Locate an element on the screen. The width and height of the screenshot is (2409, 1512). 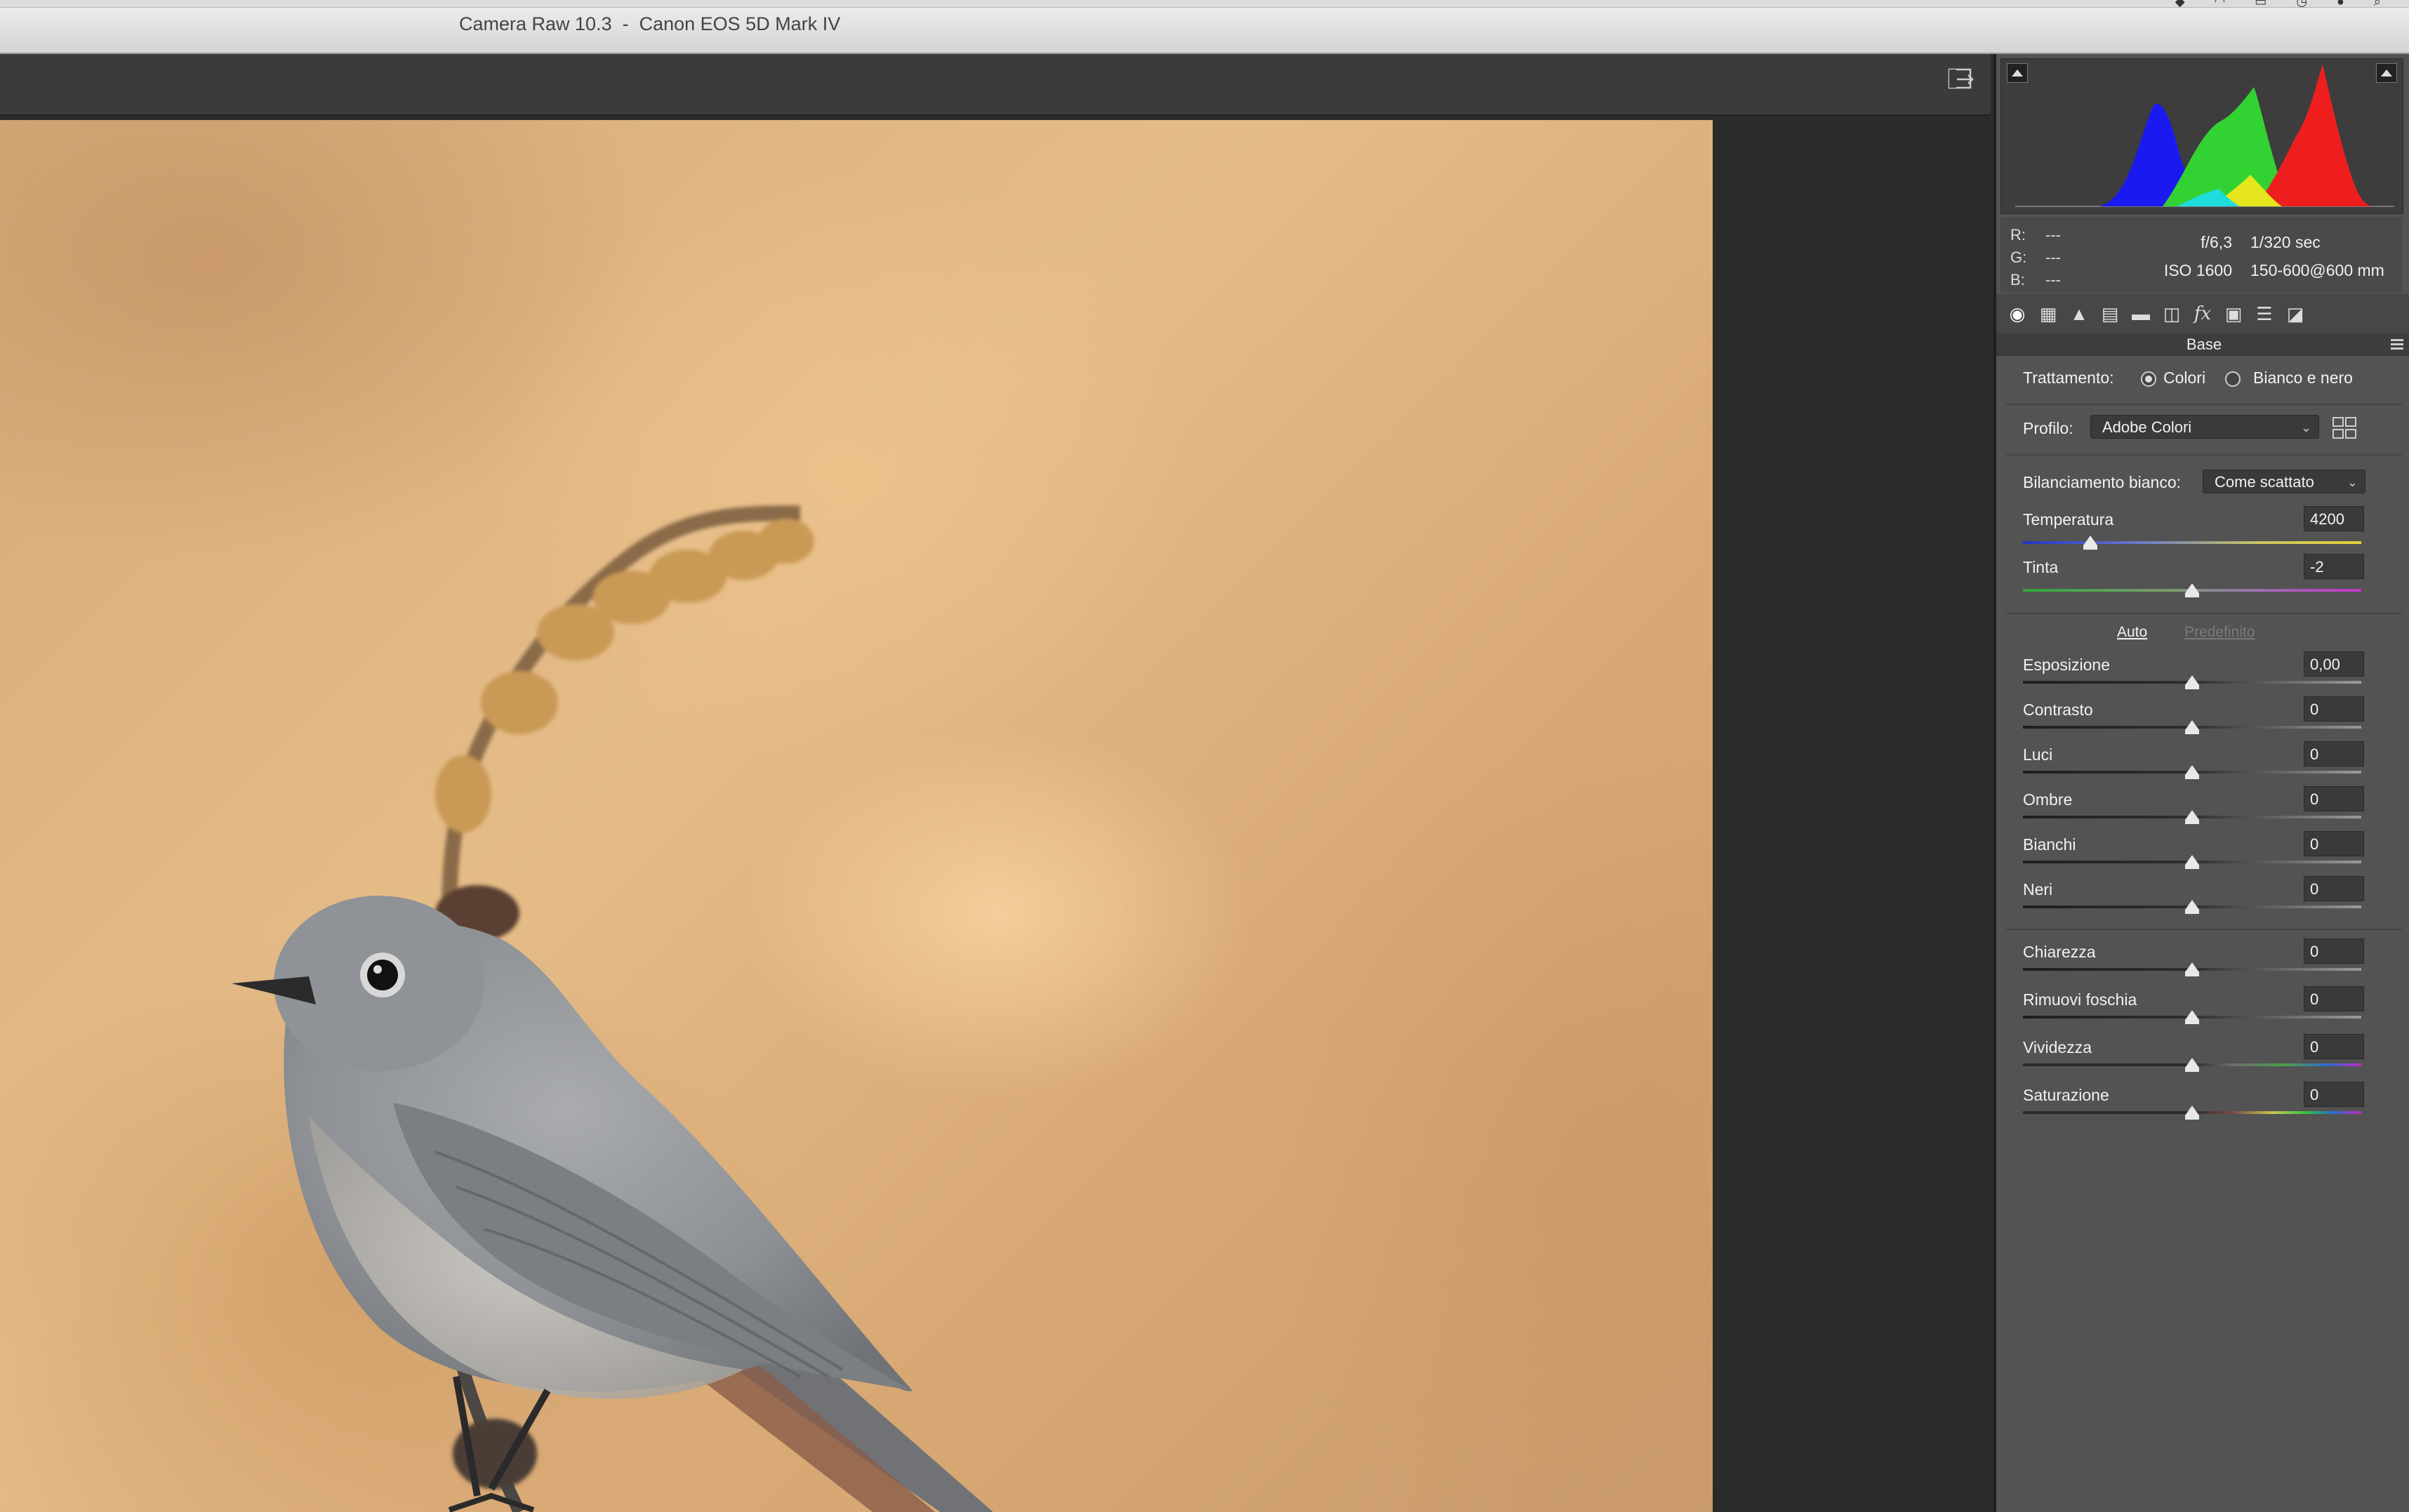
hsl-icon: ▤ is located at coordinates (2110, 314).